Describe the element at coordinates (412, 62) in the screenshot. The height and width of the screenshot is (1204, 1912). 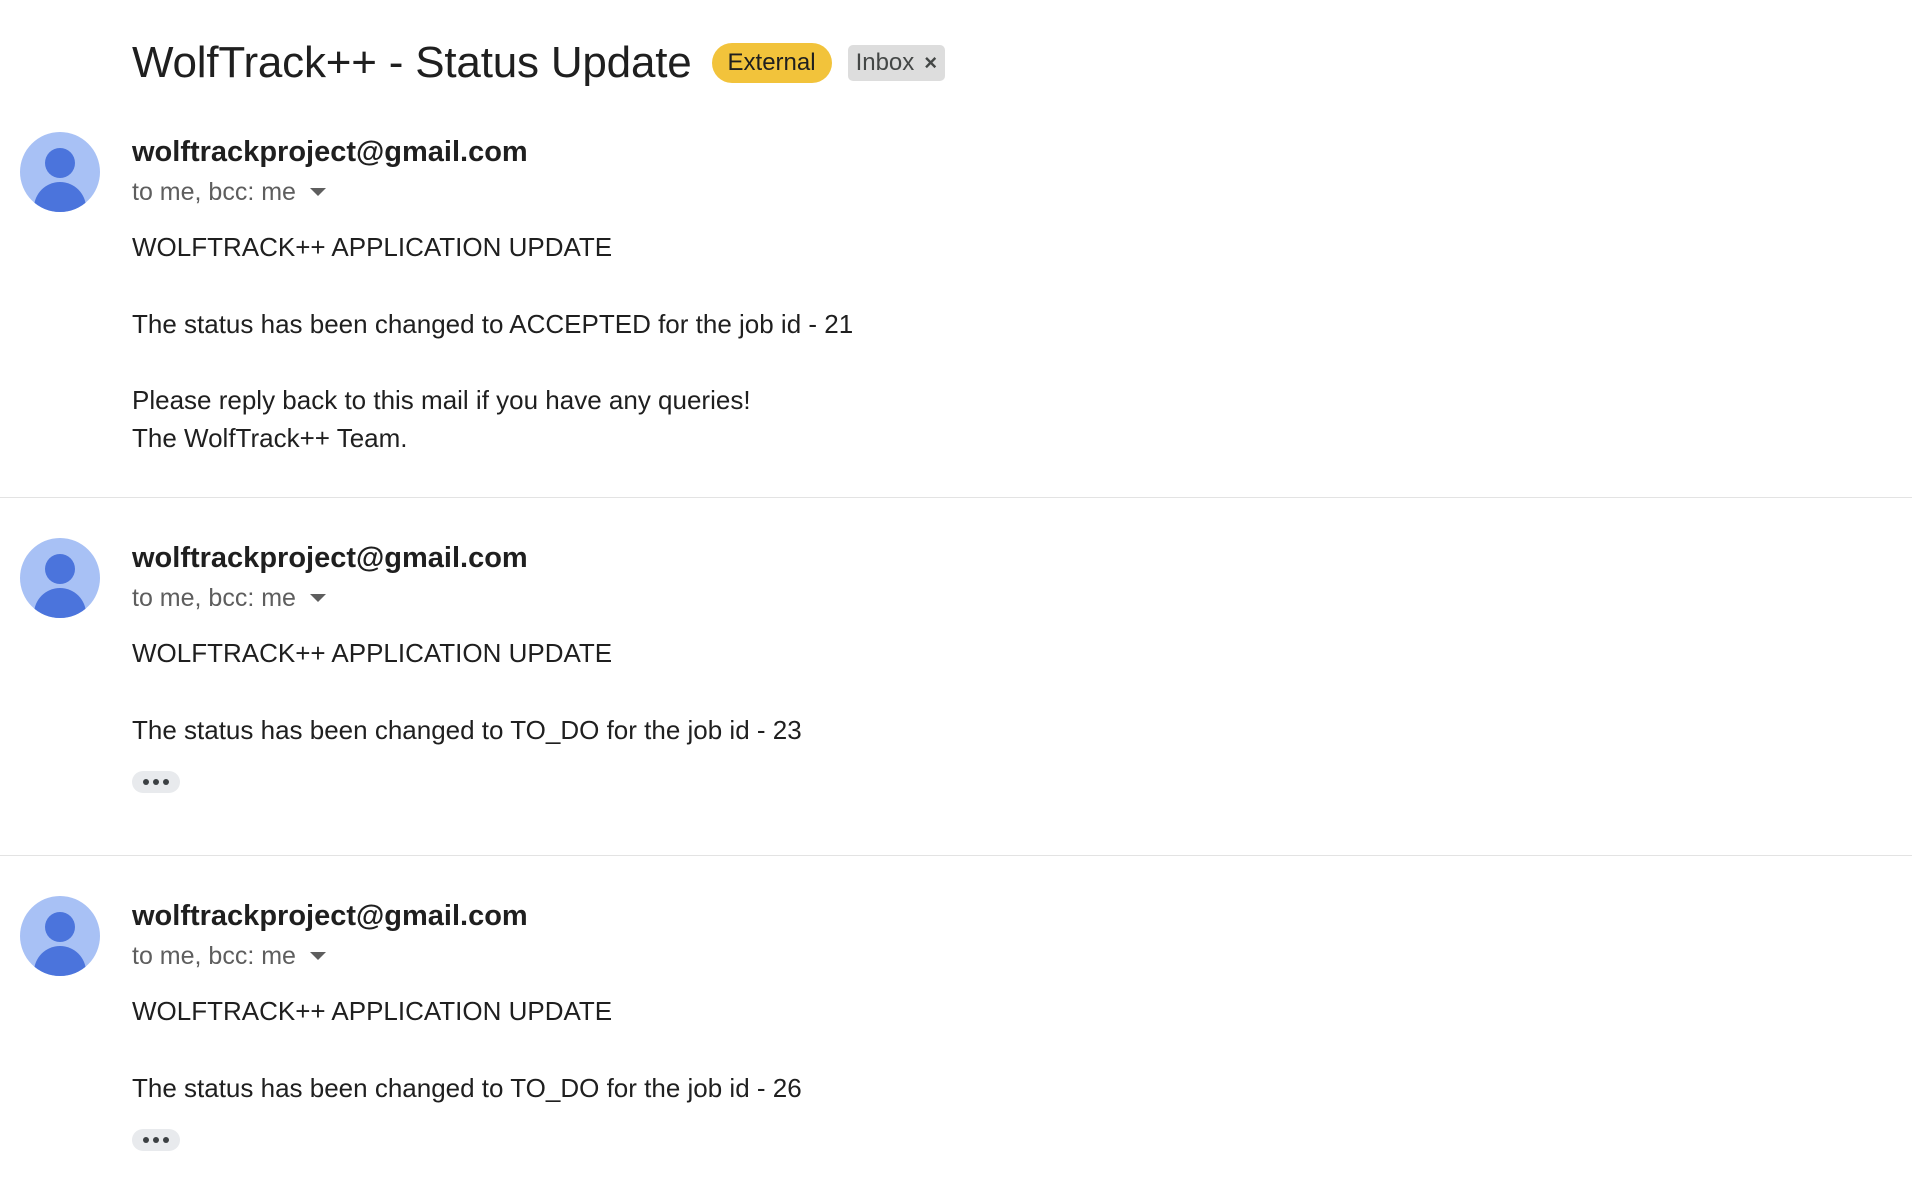
I see `thread-subject: WolfTrack++ - Status Update` at that location.